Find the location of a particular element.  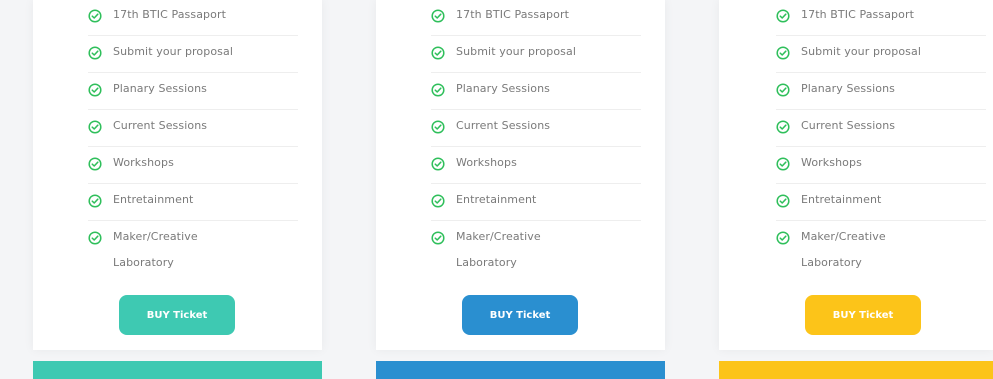

card-1-footer-bar is located at coordinates (177, 370).